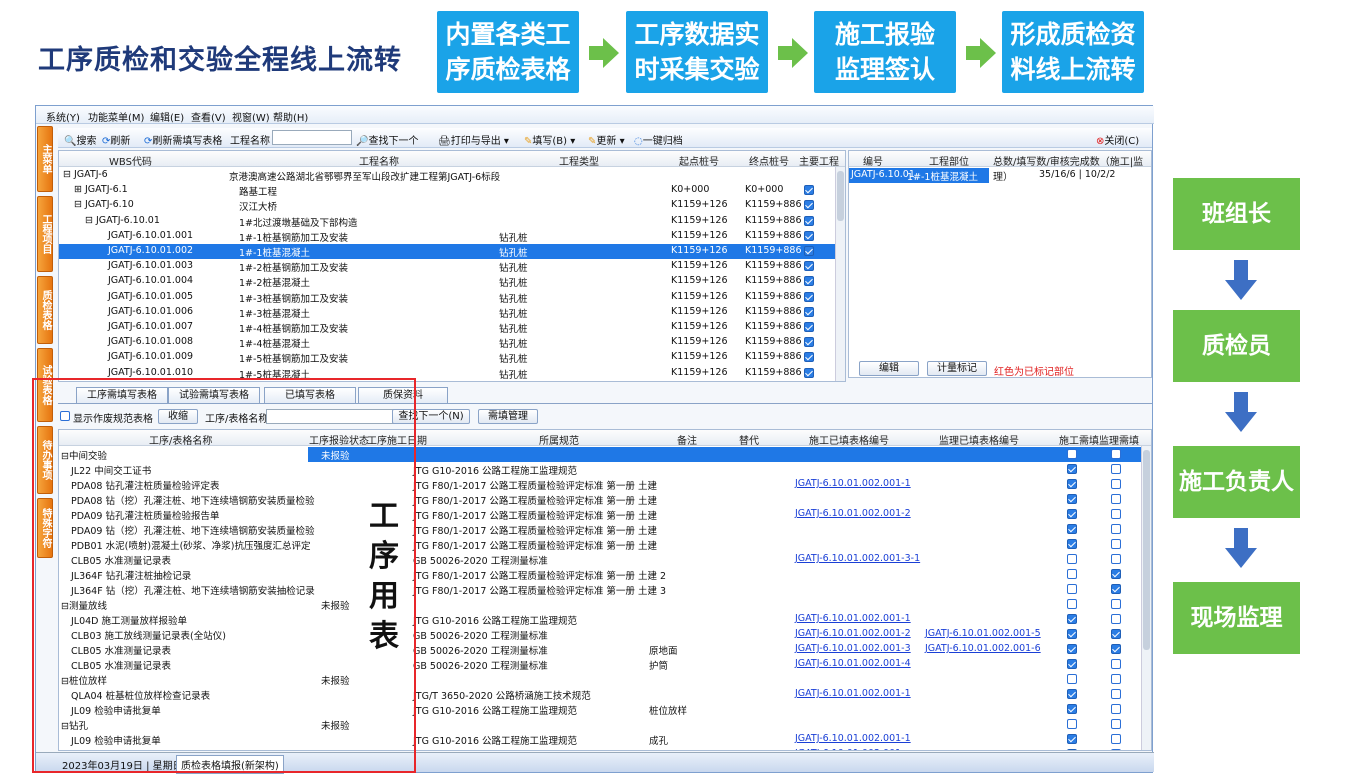 The image size is (1367, 777). What do you see at coordinates (857, 558) in the screenshot?
I see `construction-form-link: JGATJ-6.10.01.002.001-3-1` at bounding box center [857, 558].